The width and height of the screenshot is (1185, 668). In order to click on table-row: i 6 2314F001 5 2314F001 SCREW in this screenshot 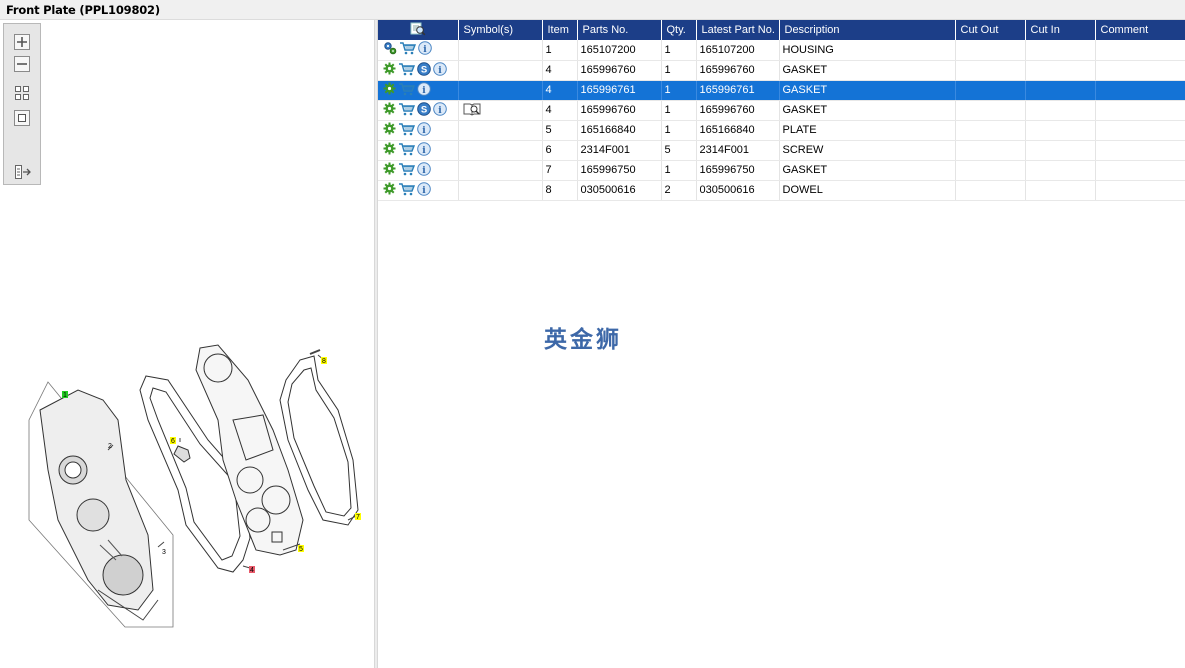, I will do `click(781, 150)`.